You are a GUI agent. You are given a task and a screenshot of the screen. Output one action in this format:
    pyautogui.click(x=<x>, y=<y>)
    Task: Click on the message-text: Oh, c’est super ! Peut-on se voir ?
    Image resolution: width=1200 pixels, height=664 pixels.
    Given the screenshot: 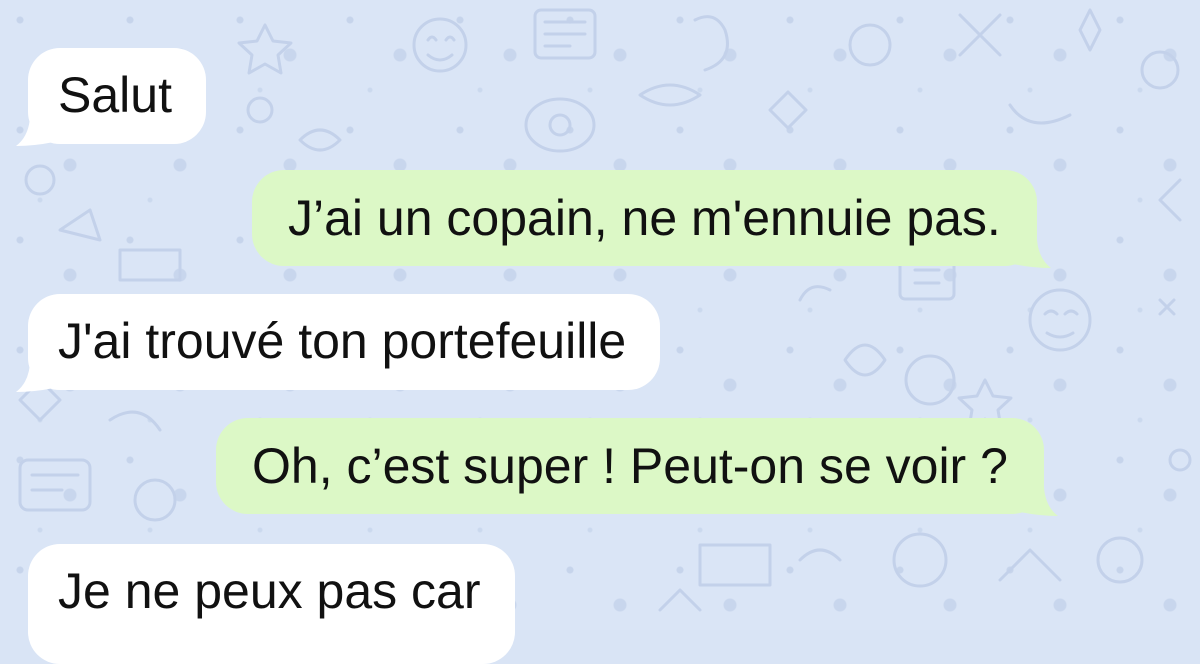 What is the action you would take?
    pyautogui.click(x=630, y=466)
    